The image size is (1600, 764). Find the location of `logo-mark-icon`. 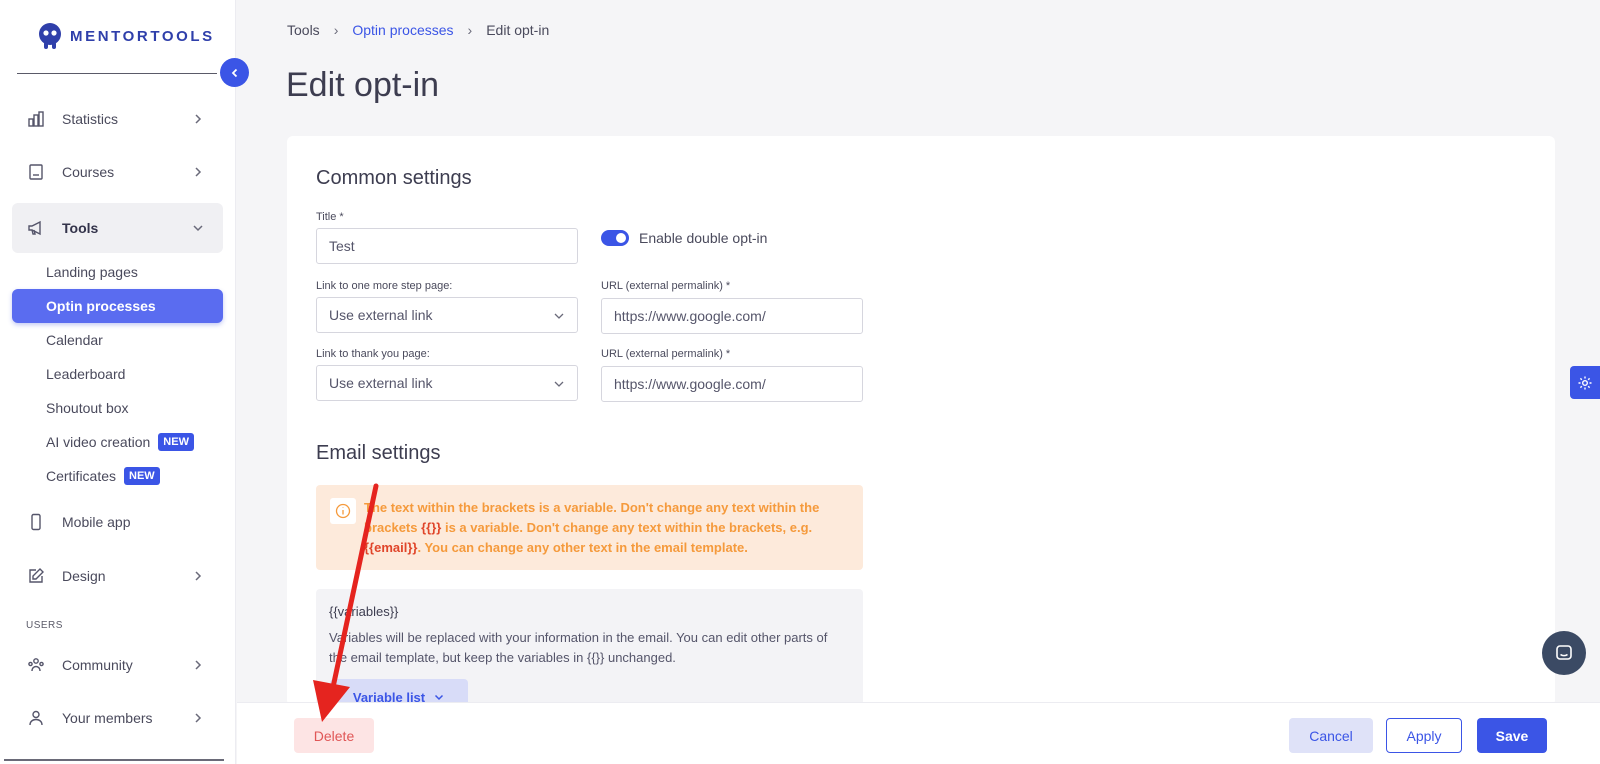

logo-mark-icon is located at coordinates (50, 36).